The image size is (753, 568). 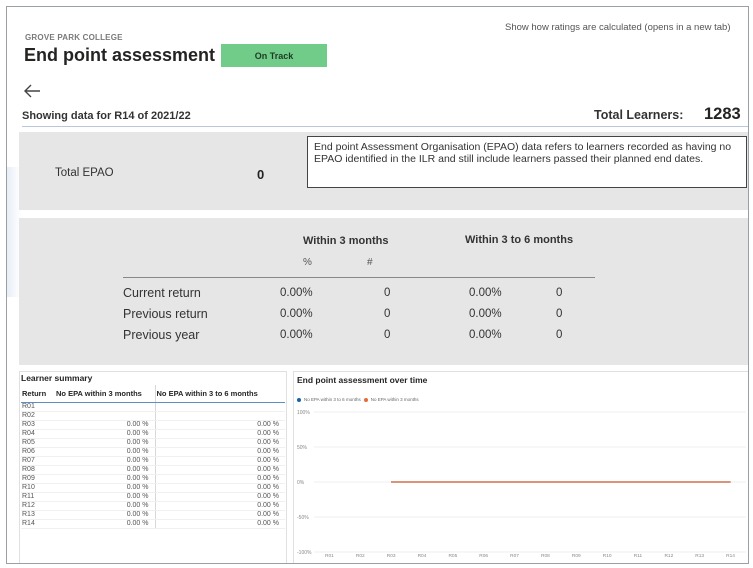 What do you see at coordinates (105, 394) in the screenshot?
I see `column-header: No EPA within 3 months` at bounding box center [105, 394].